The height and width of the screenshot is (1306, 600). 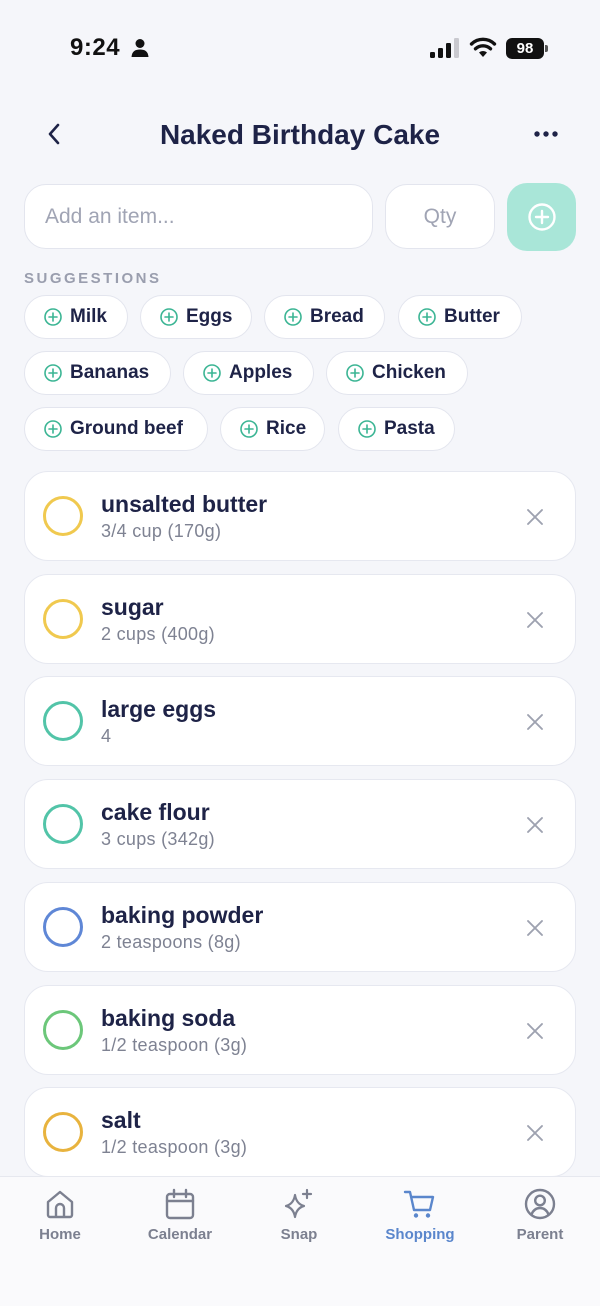 I want to click on suggestion-chip-label: Bread, so click(x=337, y=316).